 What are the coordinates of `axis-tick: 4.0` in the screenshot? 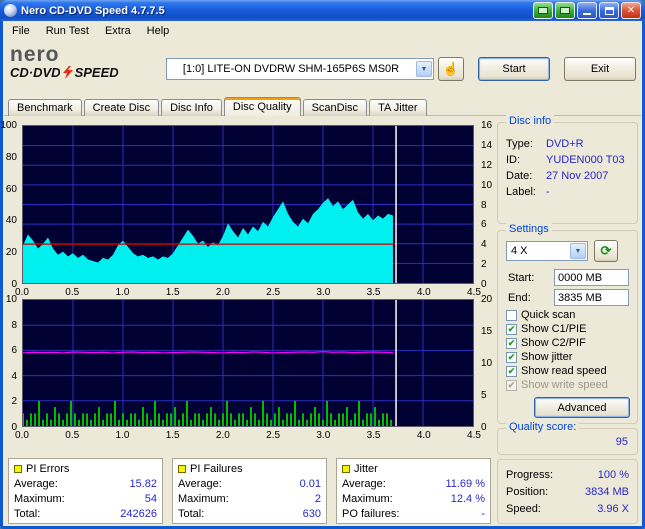 It's located at (423, 292).